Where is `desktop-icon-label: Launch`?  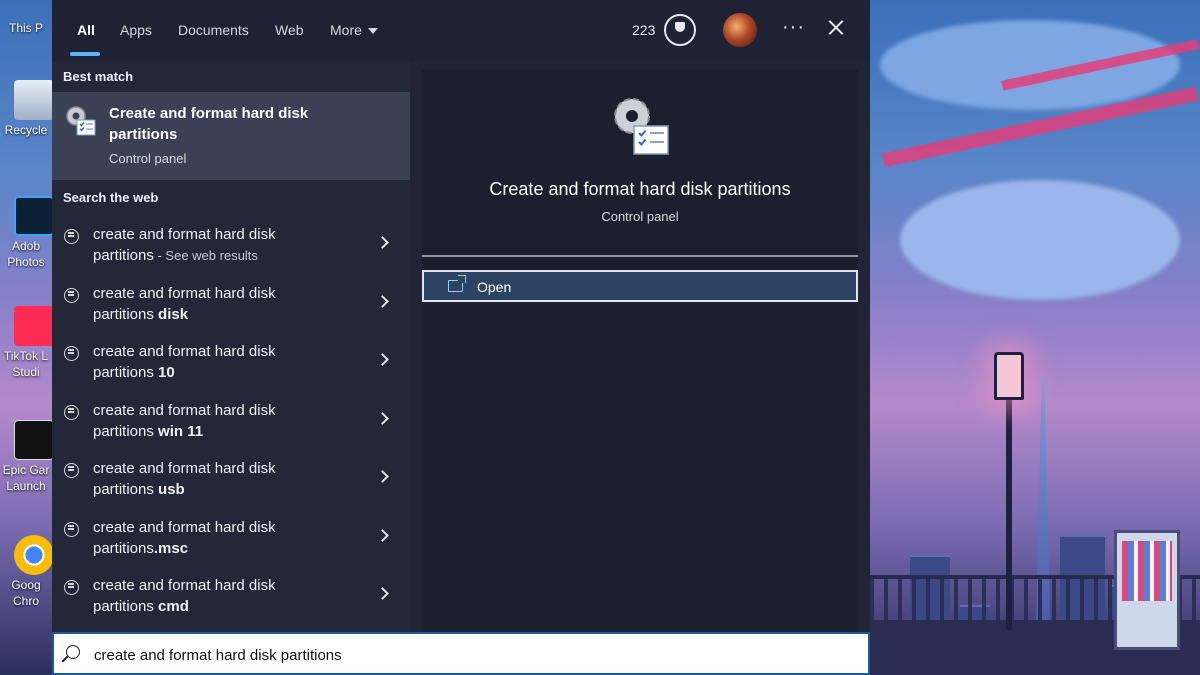 desktop-icon-label: Launch is located at coordinates (26, 486).